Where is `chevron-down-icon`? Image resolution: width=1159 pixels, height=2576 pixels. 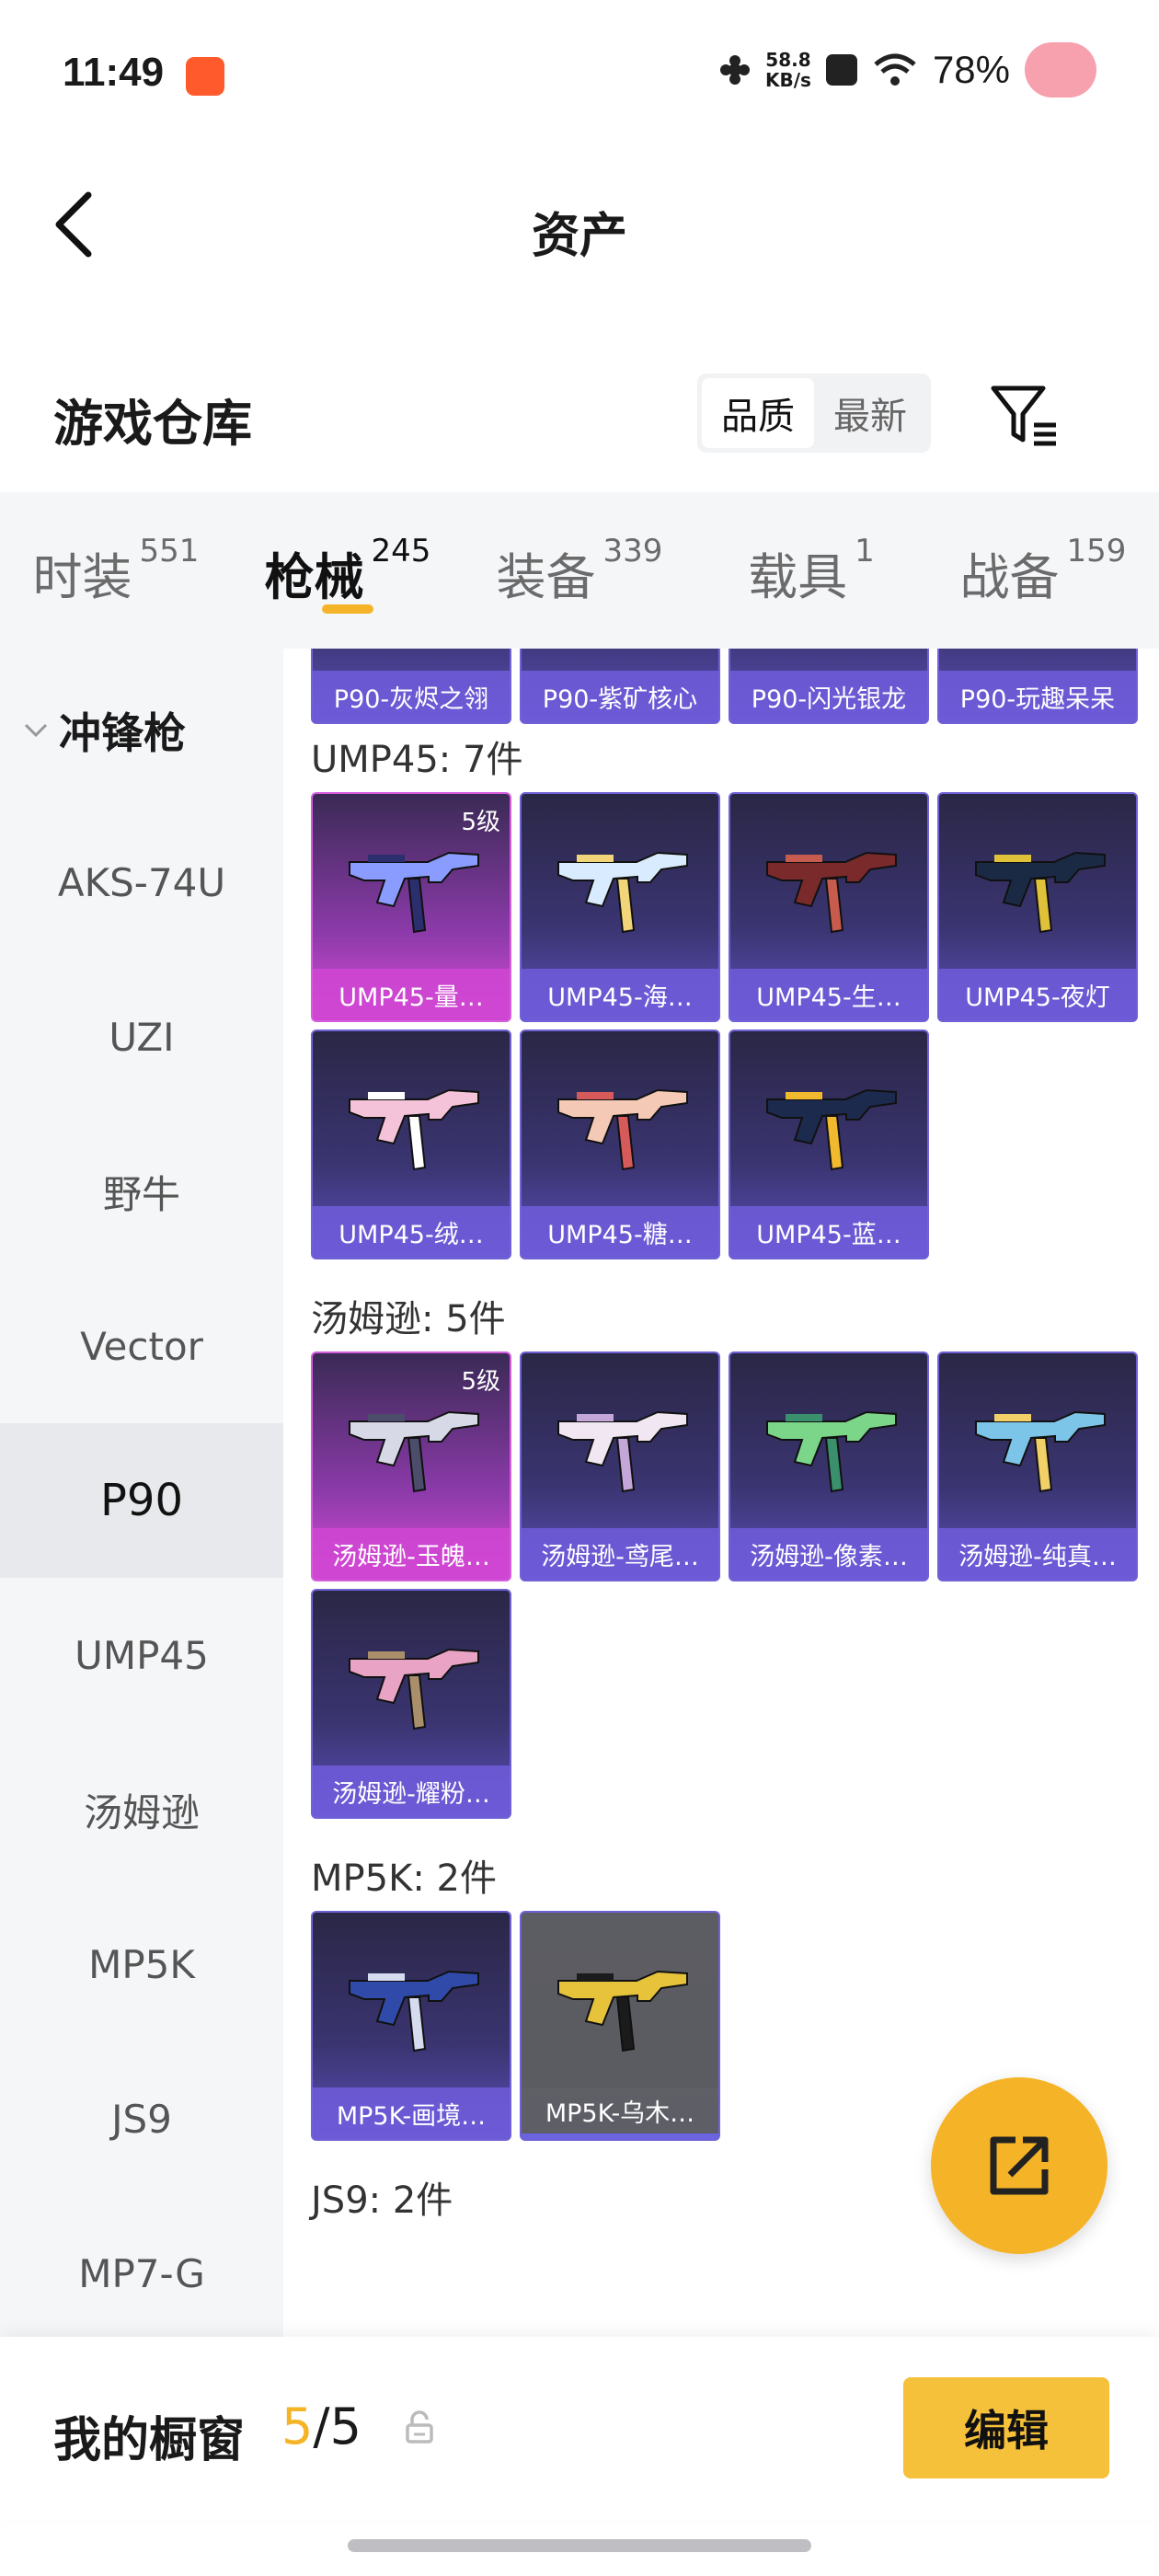 chevron-down-icon is located at coordinates (36, 730).